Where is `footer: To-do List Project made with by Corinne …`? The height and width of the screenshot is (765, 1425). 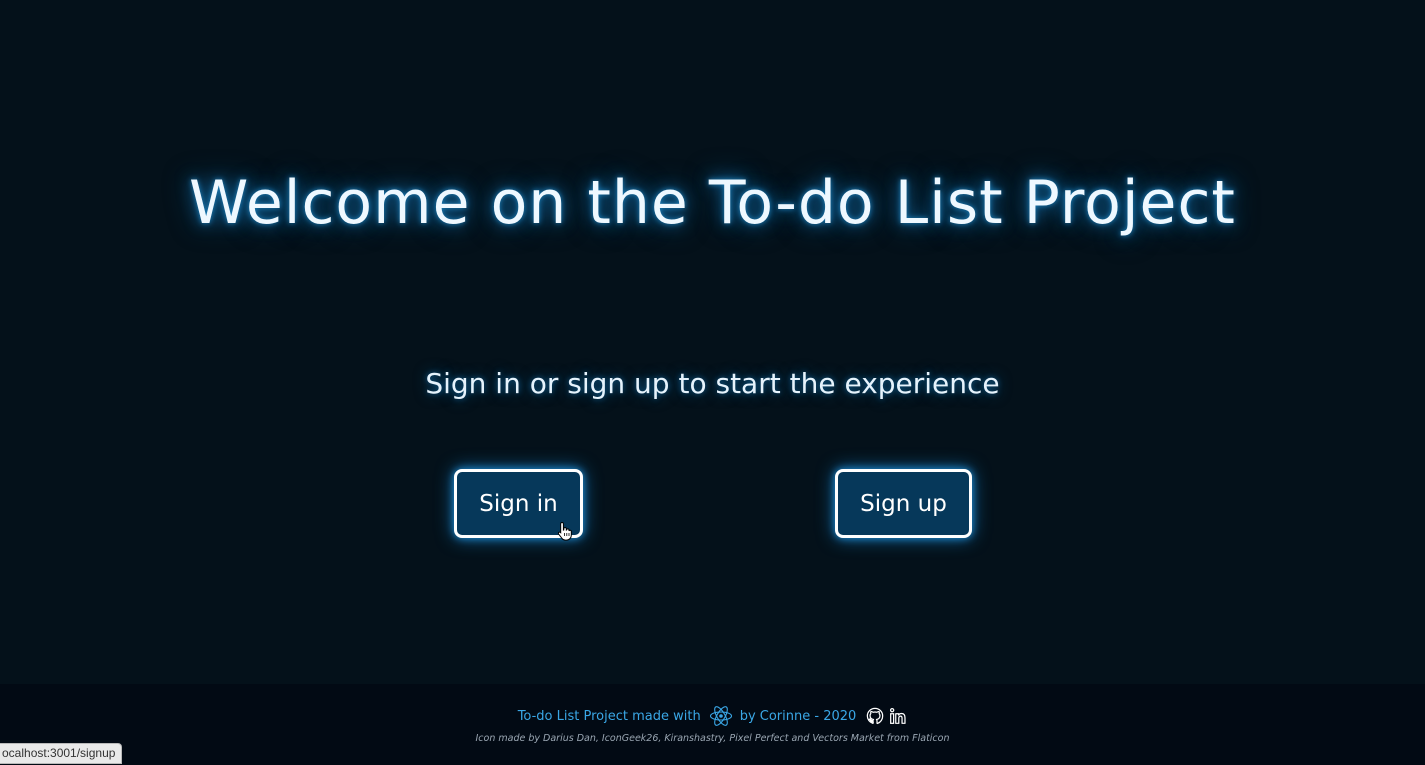
footer: To-do List Project made with by Corinne … is located at coordinates (712, 724).